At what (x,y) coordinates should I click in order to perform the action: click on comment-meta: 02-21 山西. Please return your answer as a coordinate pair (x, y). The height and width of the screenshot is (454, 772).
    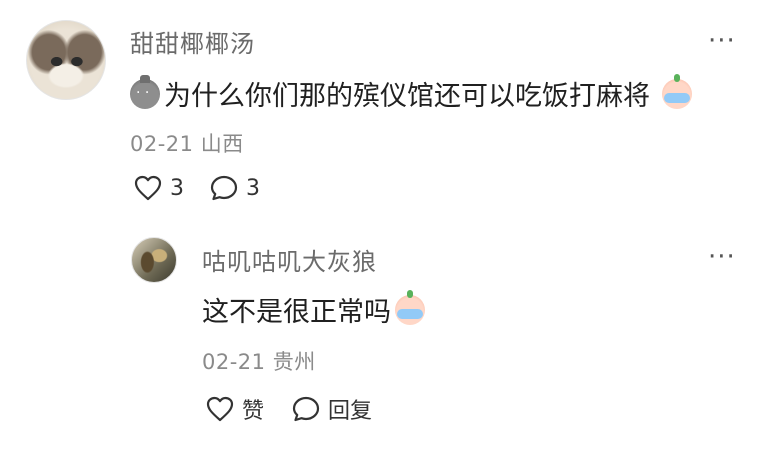
    Looking at the image, I should click on (187, 143).